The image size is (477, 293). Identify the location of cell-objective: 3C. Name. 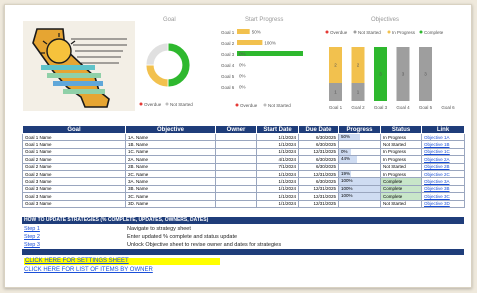
(170, 196).